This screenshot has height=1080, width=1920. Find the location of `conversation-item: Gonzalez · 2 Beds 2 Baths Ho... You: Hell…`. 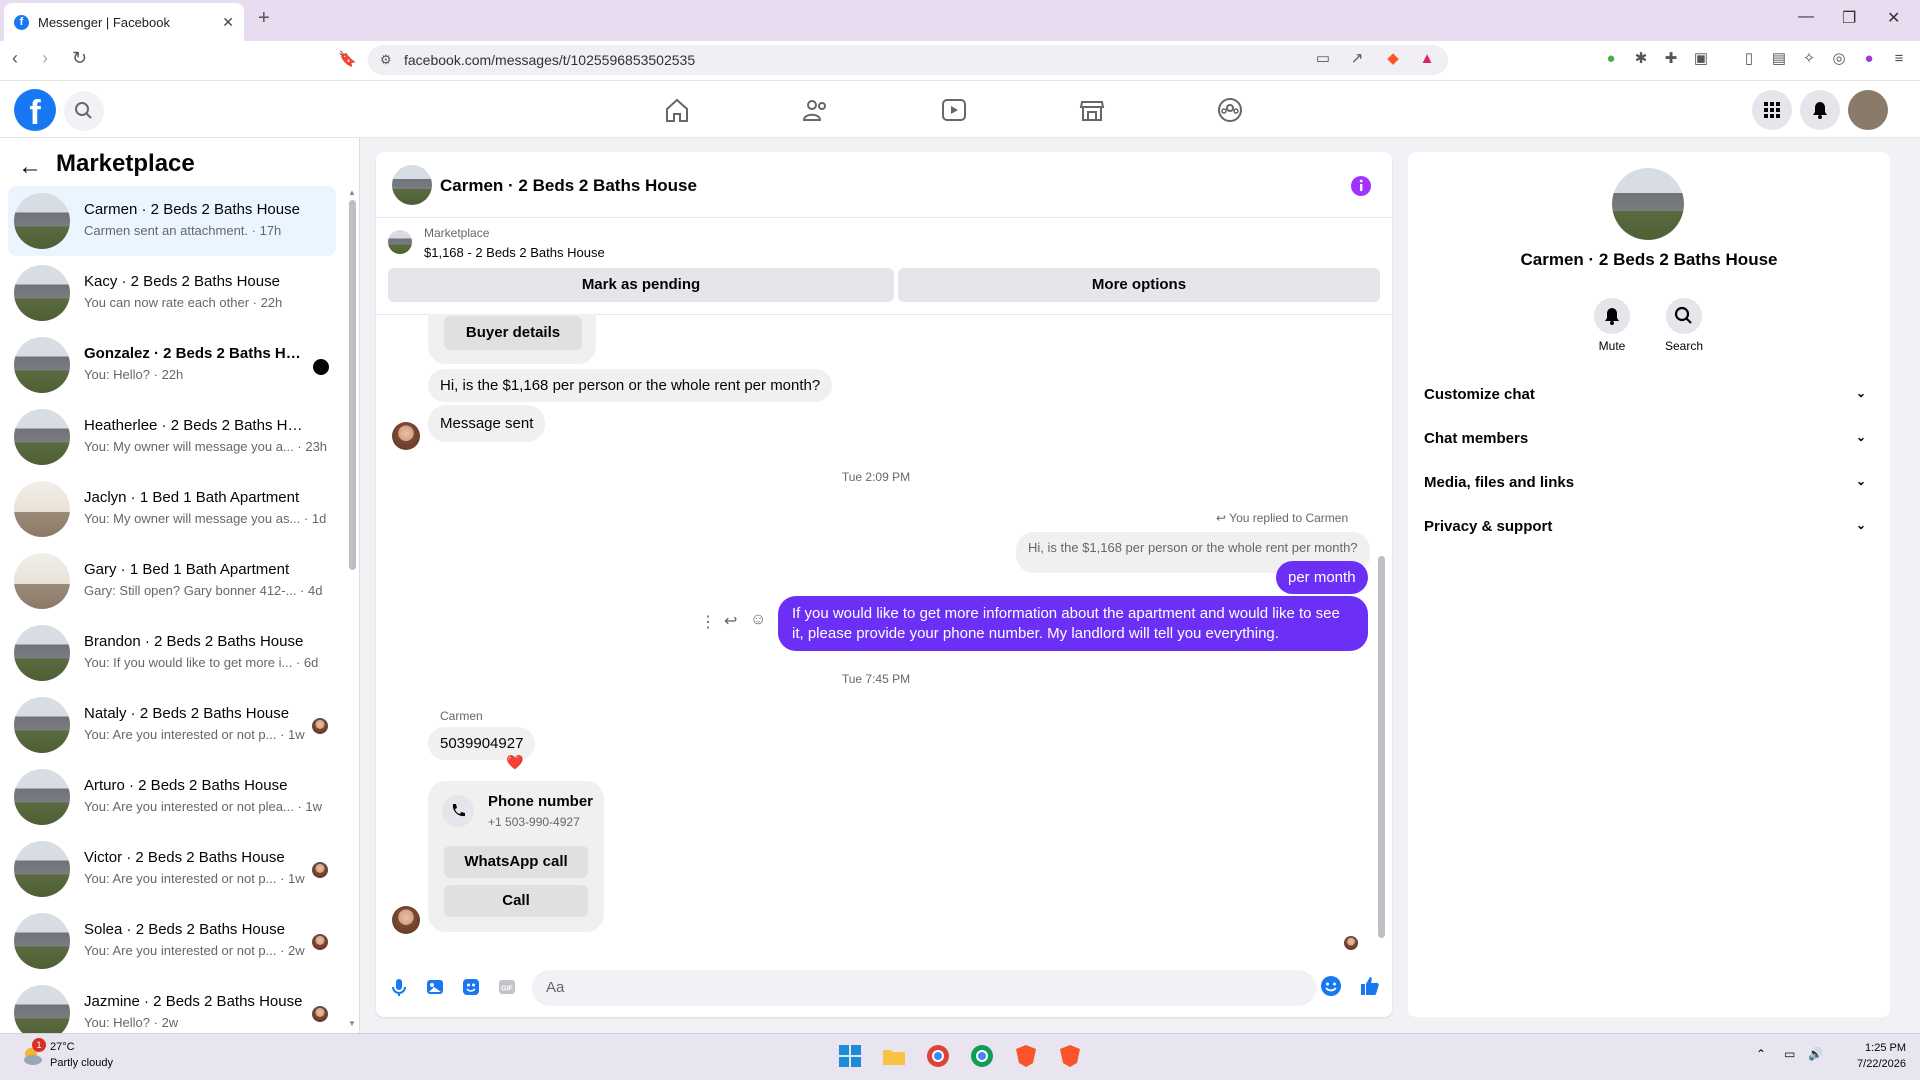

conversation-item: Gonzalez · 2 Beds 2 Baths Ho... You: Hell… is located at coordinates (172, 365).